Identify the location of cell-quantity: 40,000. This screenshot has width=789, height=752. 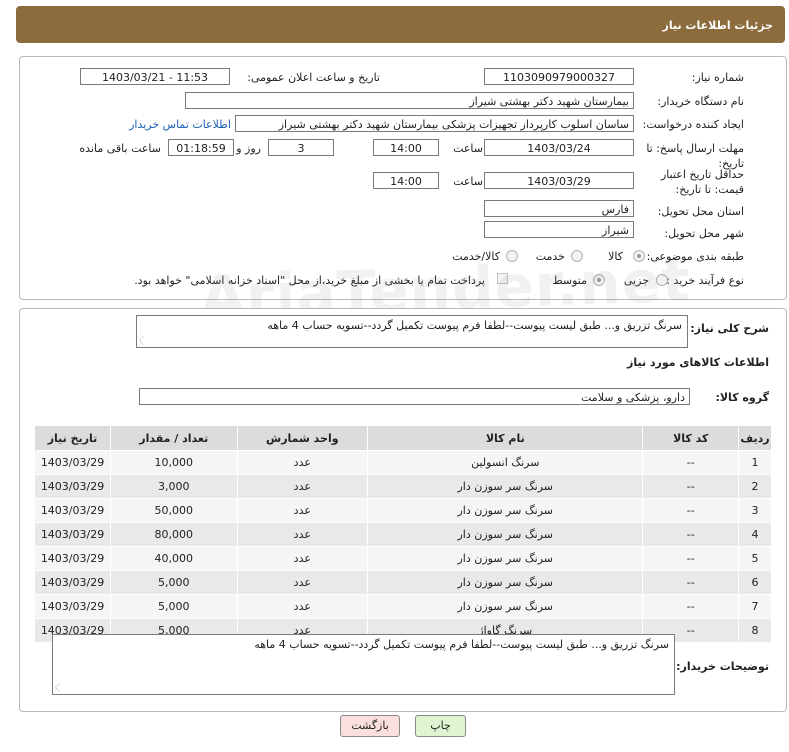
(174, 558).